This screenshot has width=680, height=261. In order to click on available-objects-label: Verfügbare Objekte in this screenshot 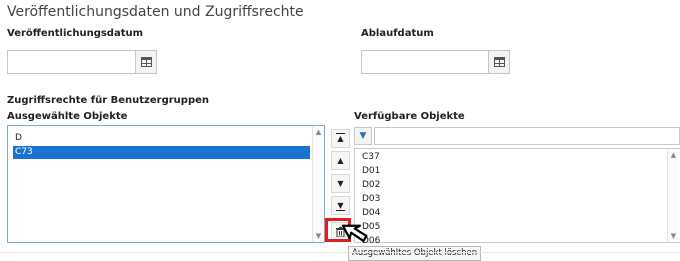, I will do `click(409, 116)`.